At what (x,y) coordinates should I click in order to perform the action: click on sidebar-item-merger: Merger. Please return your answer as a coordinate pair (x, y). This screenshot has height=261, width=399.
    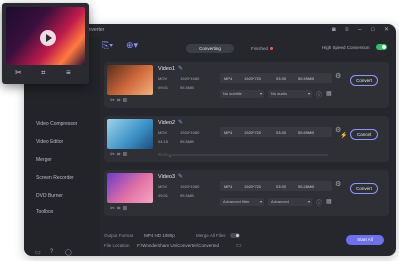
    Looking at the image, I should click on (44, 160).